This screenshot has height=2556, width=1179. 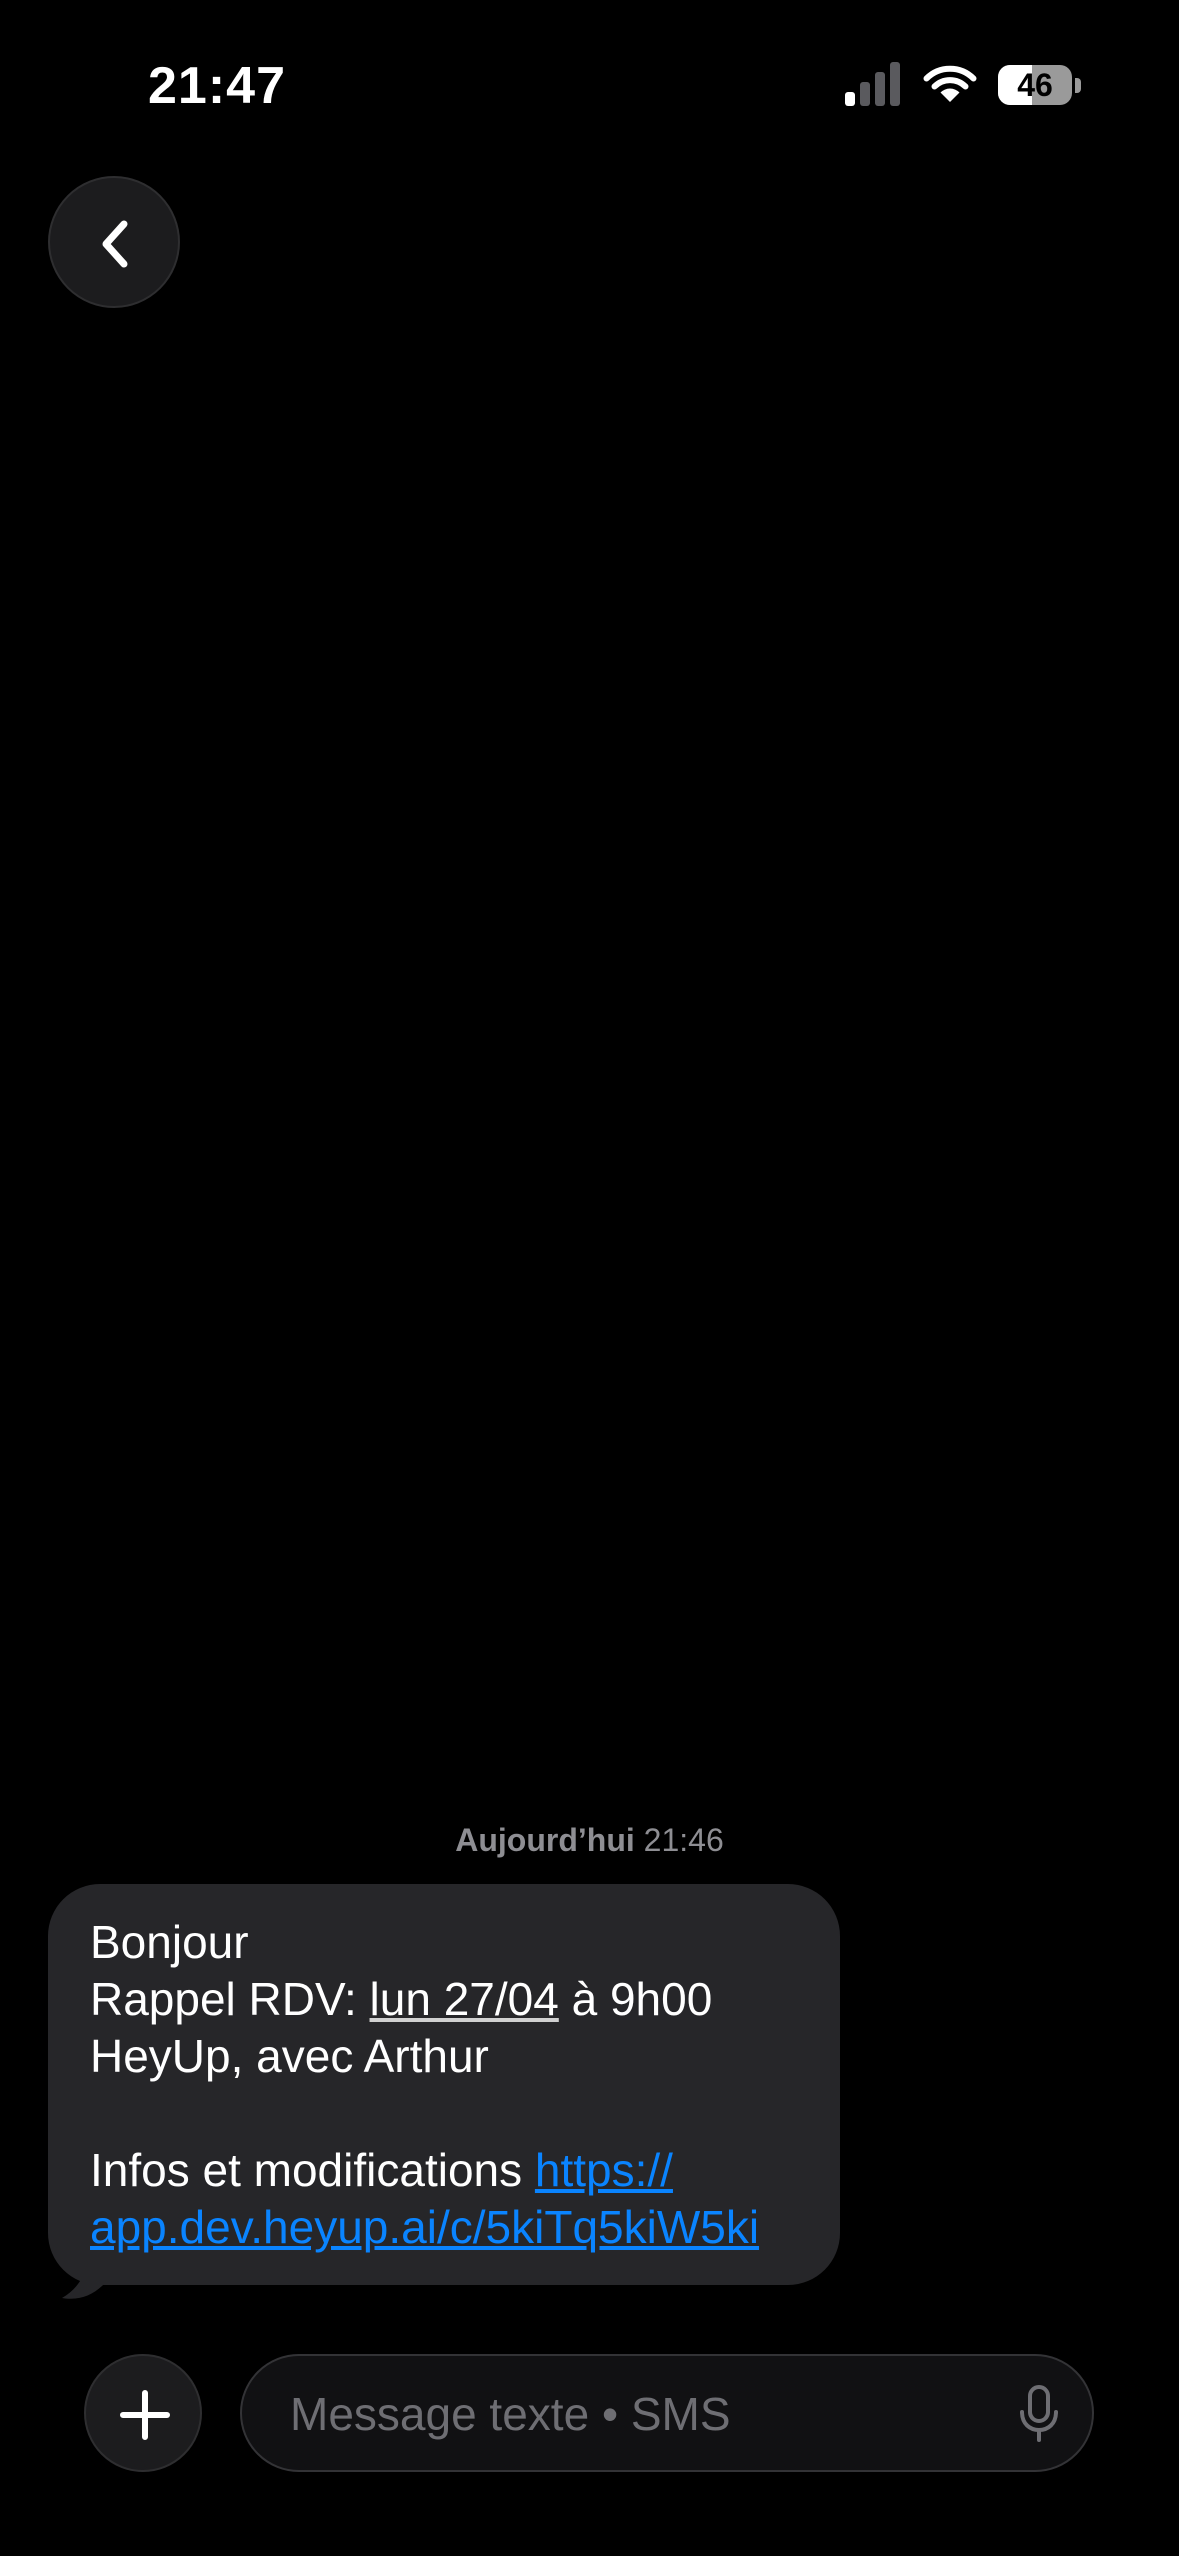 I want to click on microphone-icon, so click(x=1039, y=2414).